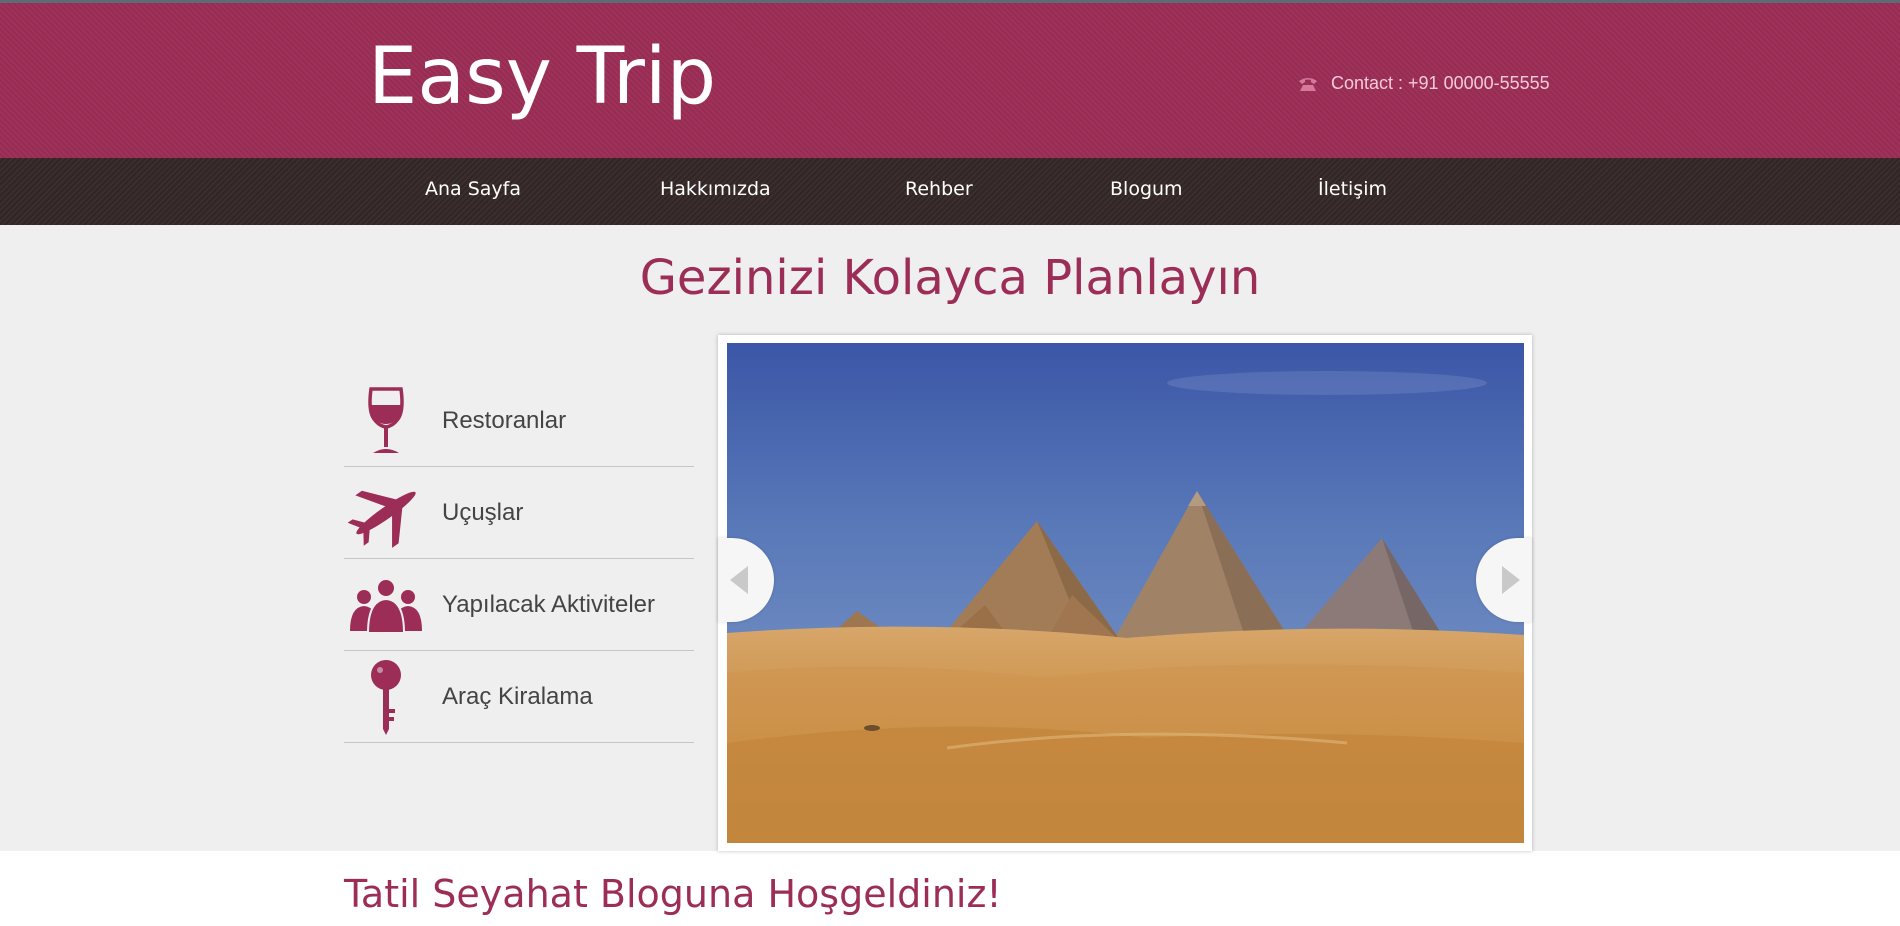  I want to click on nav-item-guide: Rehber, so click(939, 189).